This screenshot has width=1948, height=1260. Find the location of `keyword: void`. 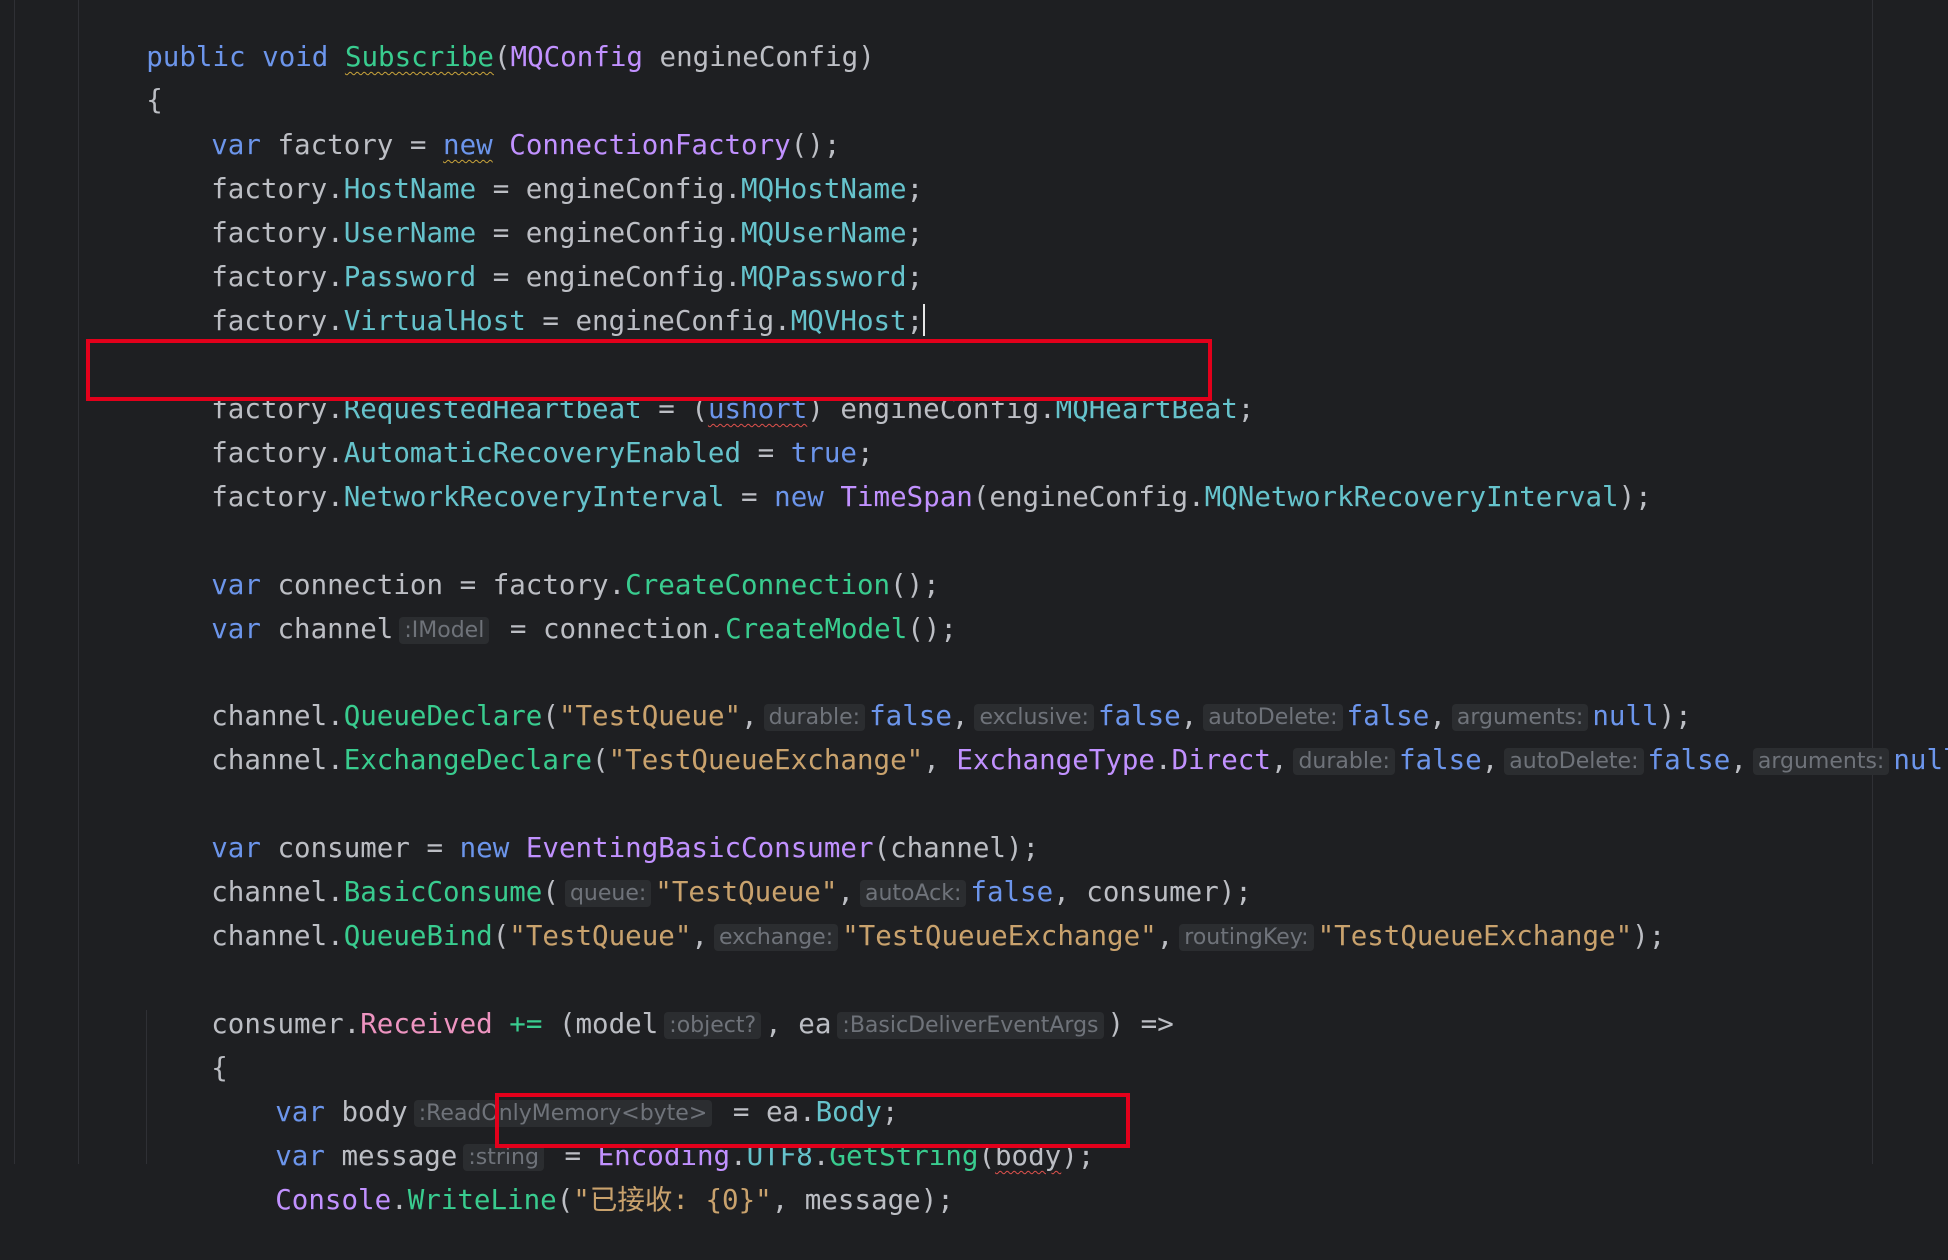

keyword: void is located at coordinates (295, 57).